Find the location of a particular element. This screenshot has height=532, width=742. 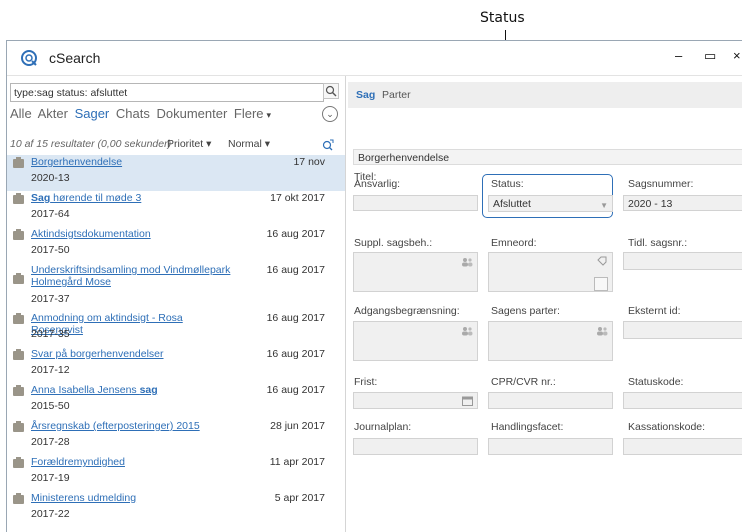

result-number: 2017-19 is located at coordinates (50, 478).